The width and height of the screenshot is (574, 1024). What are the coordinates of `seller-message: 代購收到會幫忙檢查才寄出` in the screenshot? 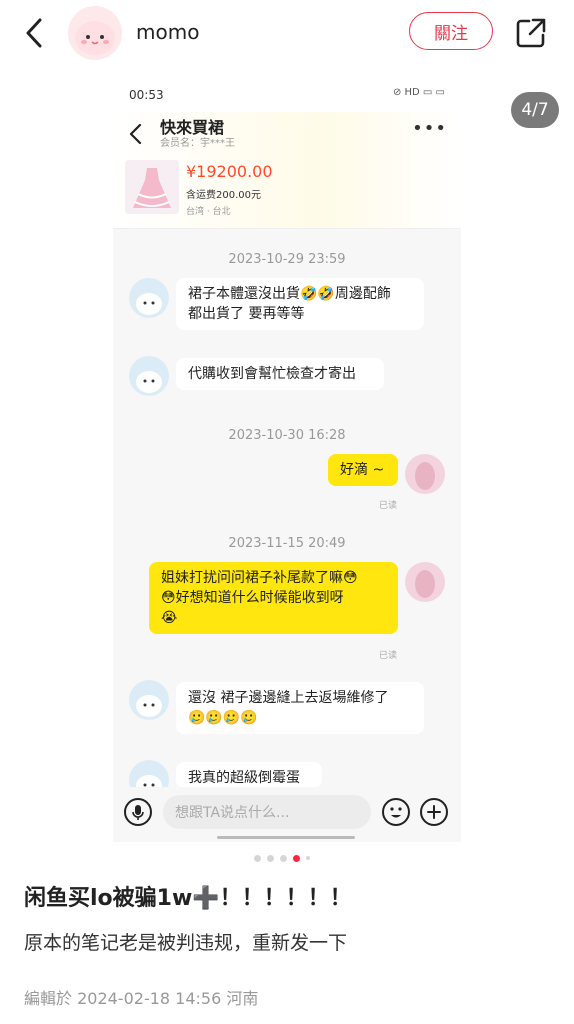 It's located at (280, 374).